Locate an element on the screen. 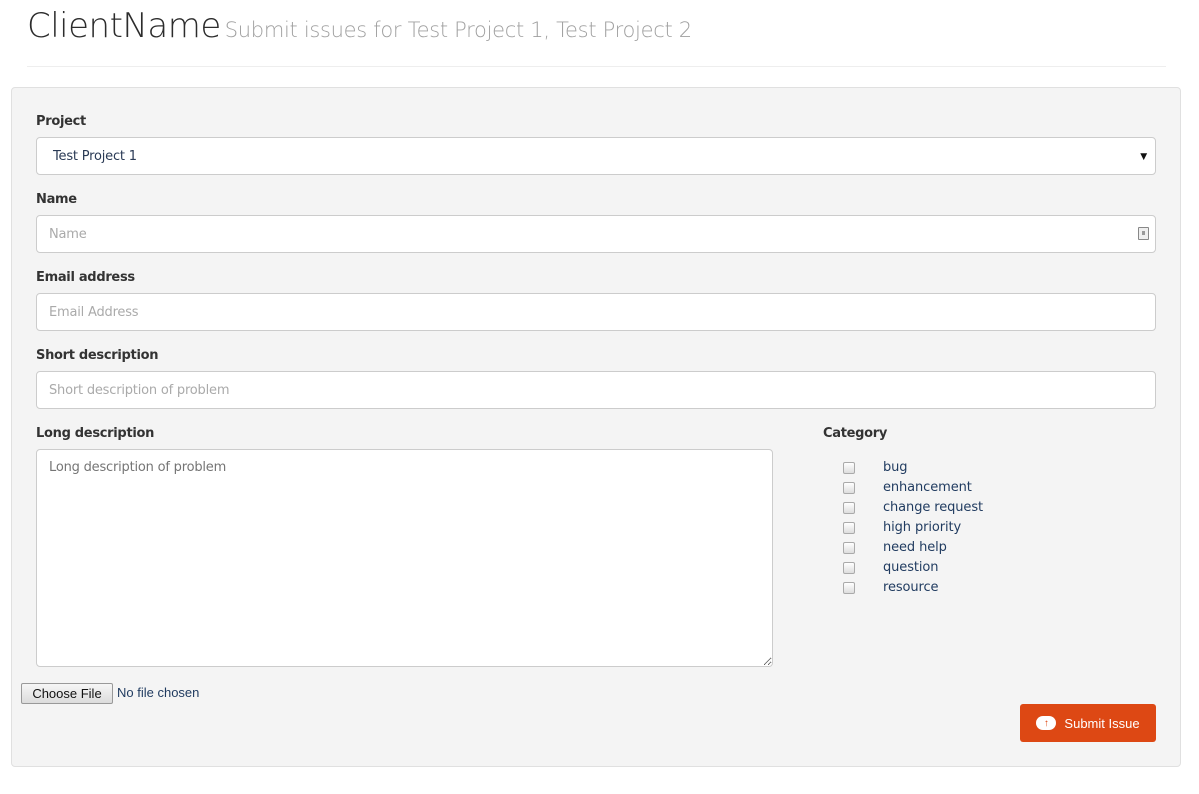  email-label: Email address is located at coordinates (85, 277).